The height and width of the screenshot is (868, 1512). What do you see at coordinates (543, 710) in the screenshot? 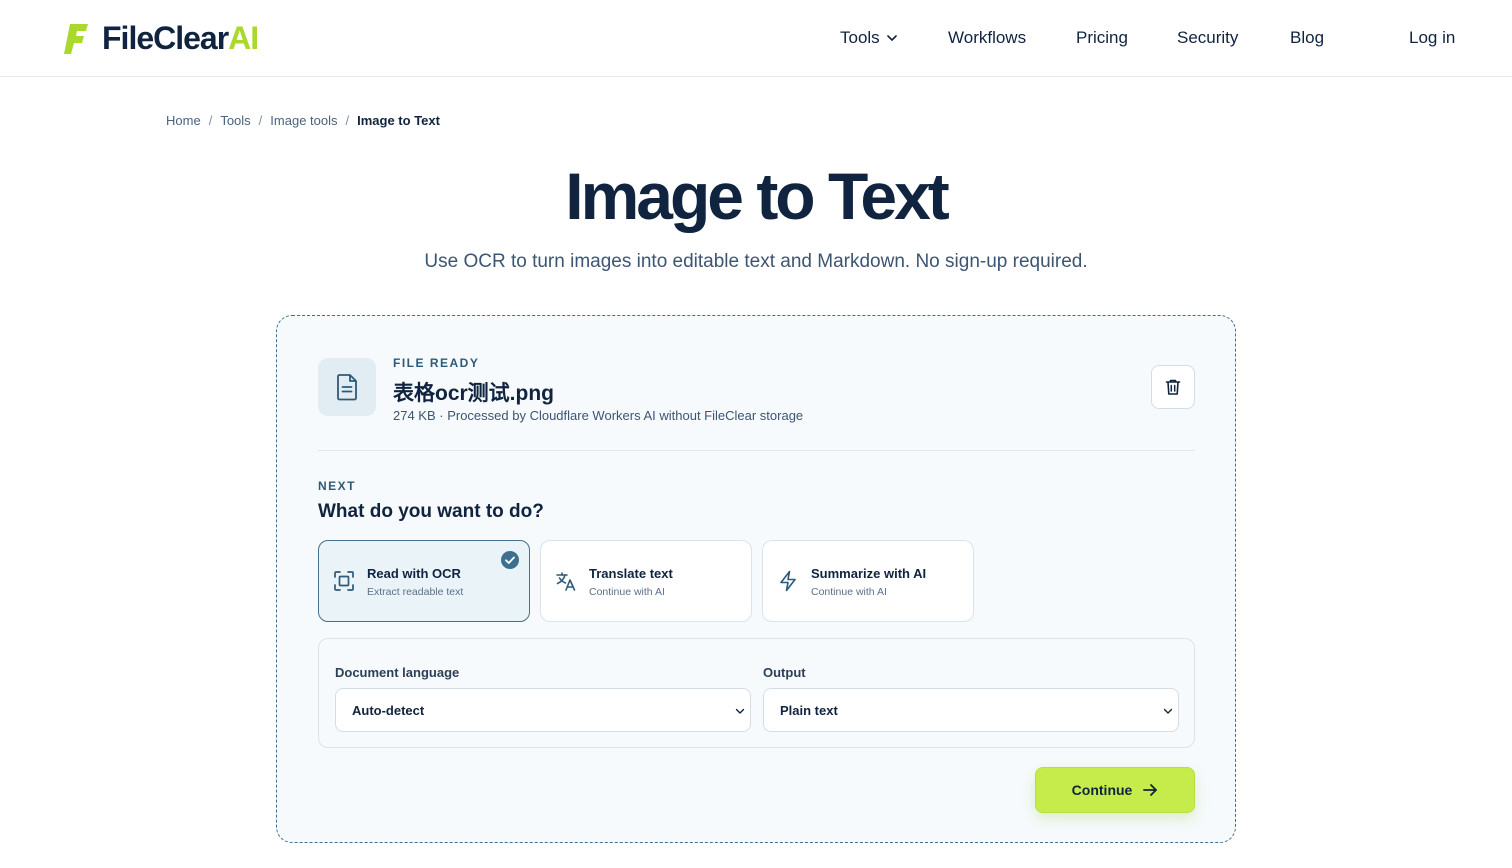
I see `language-select: Auto-detect` at bounding box center [543, 710].